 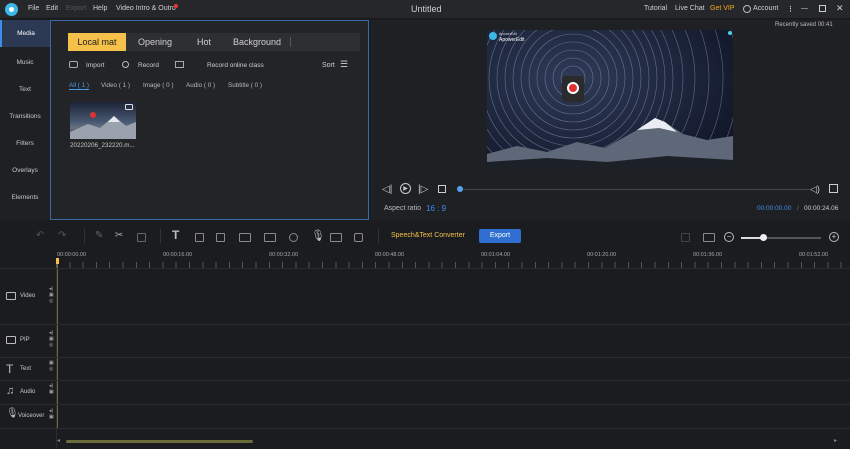 What do you see at coordinates (765, 8) in the screenshot?
I see `account-button: Account` at bounding box center [765, 8].